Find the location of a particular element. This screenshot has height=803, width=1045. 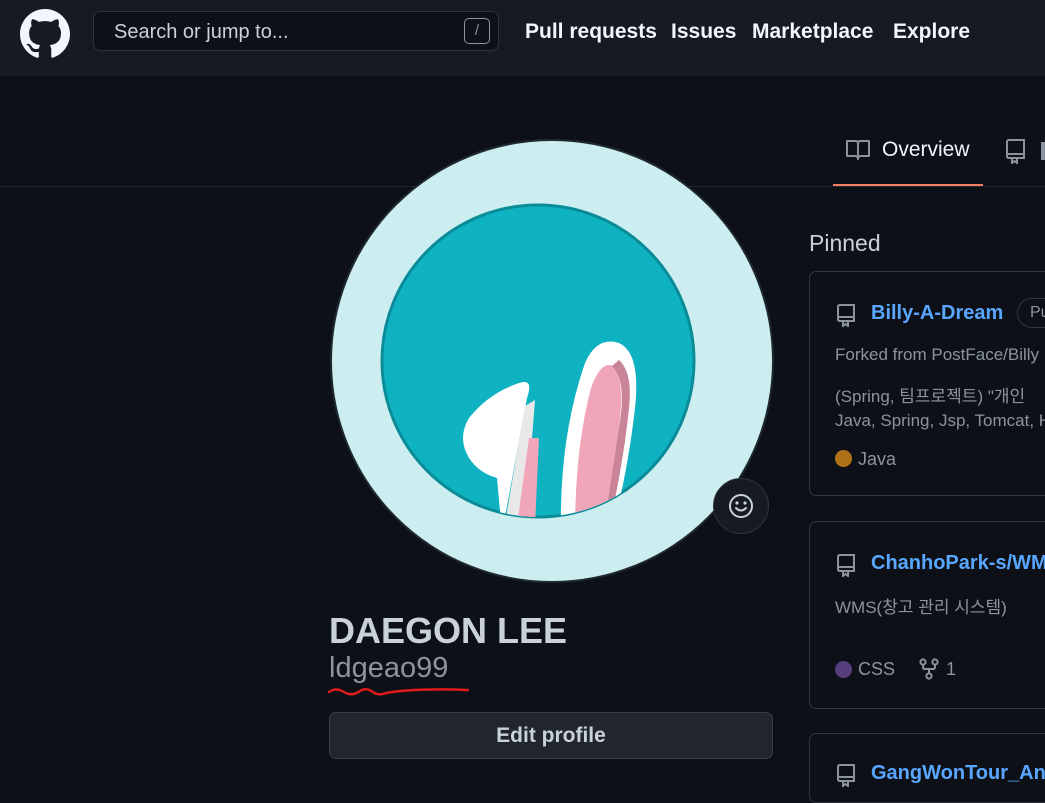

repo-description: (Spring, 팀프로젝트) "개인 is located at coordinates (930, 396).